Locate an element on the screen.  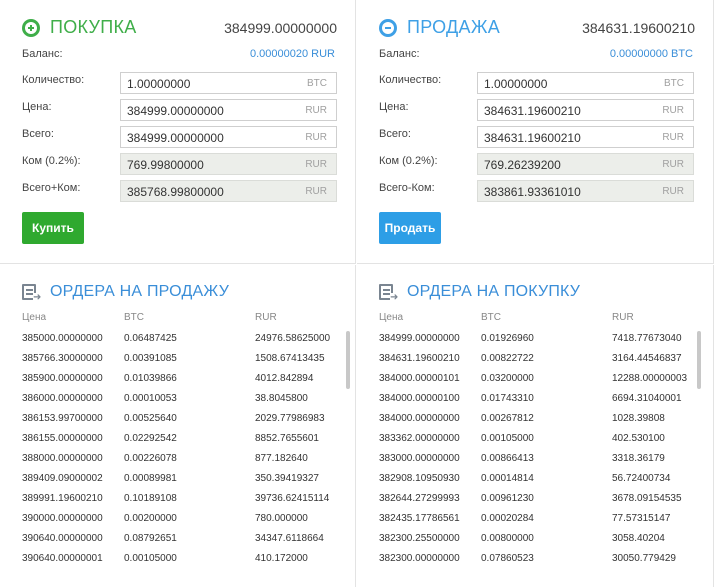
column-header-btc: BTC is located at coordinates (491, 317).